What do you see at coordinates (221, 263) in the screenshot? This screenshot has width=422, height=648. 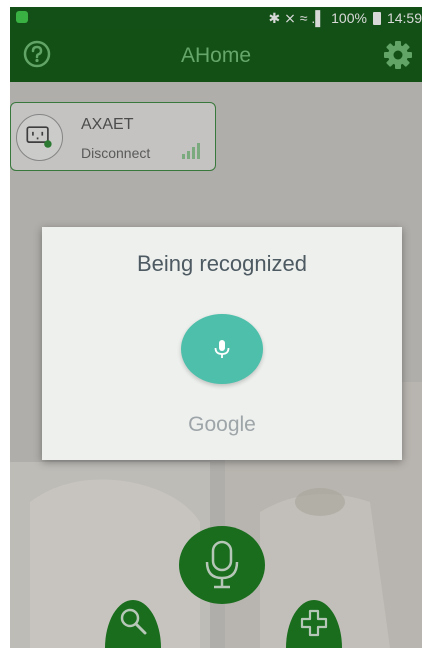 I see `dialog-title: Being recognized` at bounding box center [221, 263].